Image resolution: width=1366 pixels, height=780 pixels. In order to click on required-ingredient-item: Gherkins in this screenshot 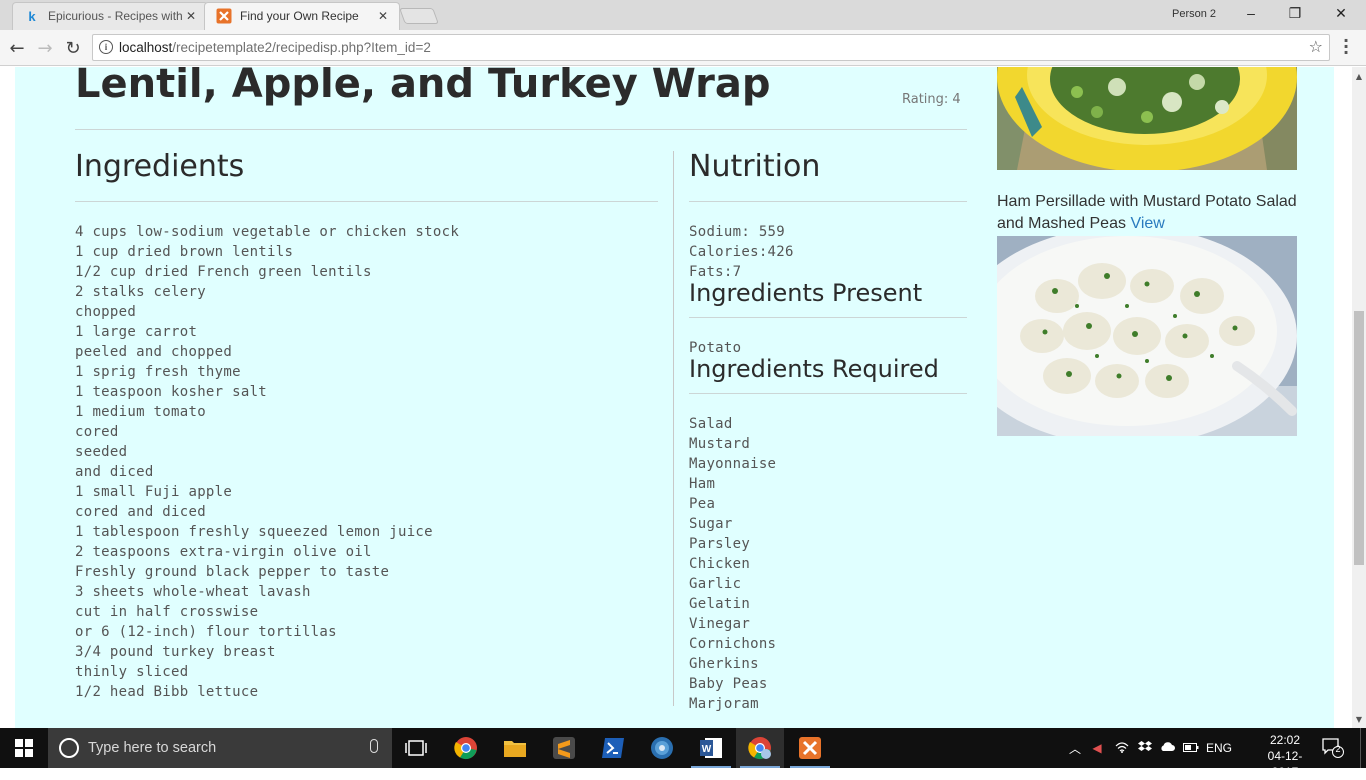, I will do `click(724, 664)`.